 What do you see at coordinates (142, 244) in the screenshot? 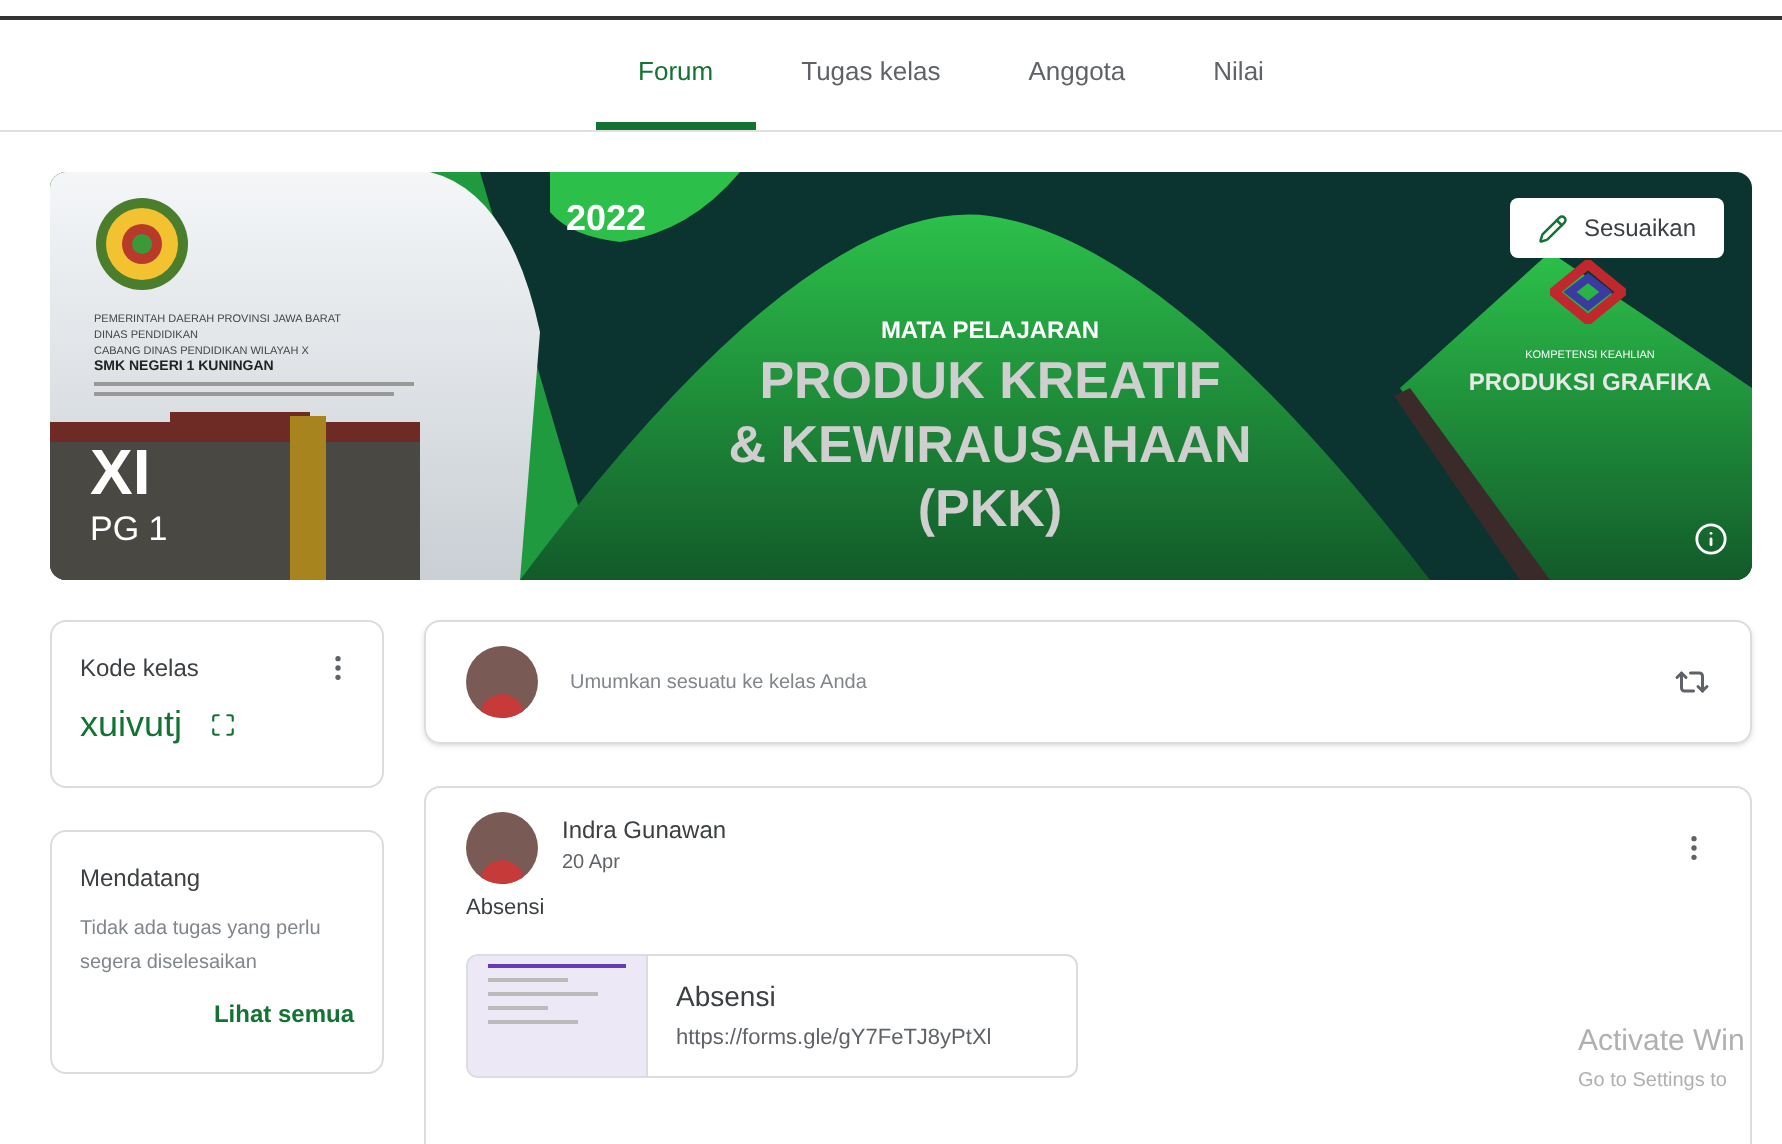
I see `emblem-icon` at bounding box center [142, 244].